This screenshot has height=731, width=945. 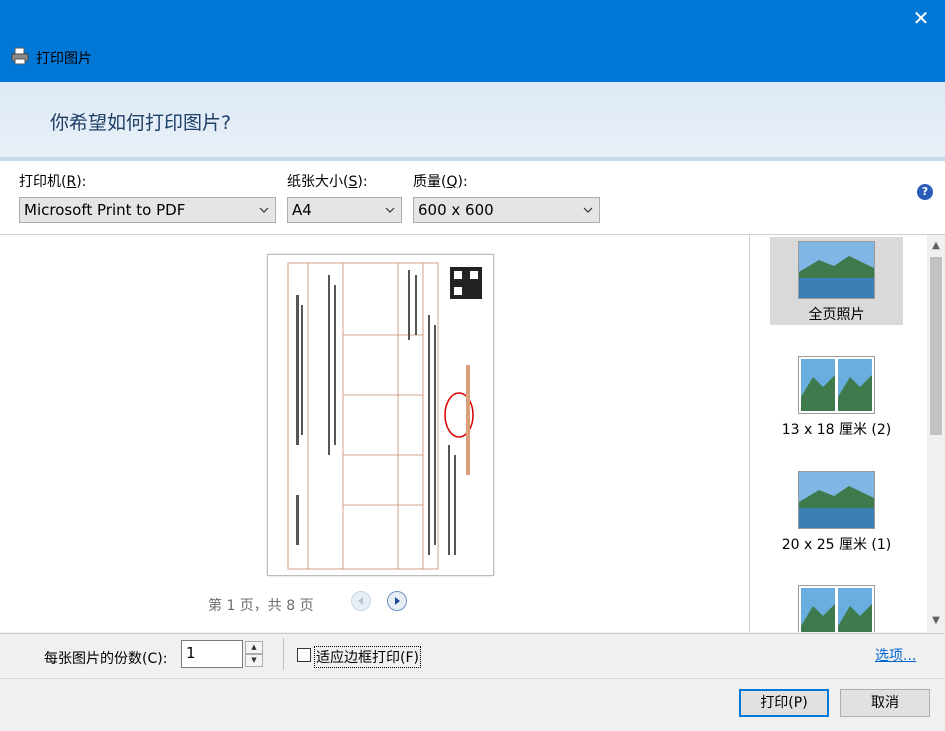 I want to click on divider, so click(x=283, y=654).